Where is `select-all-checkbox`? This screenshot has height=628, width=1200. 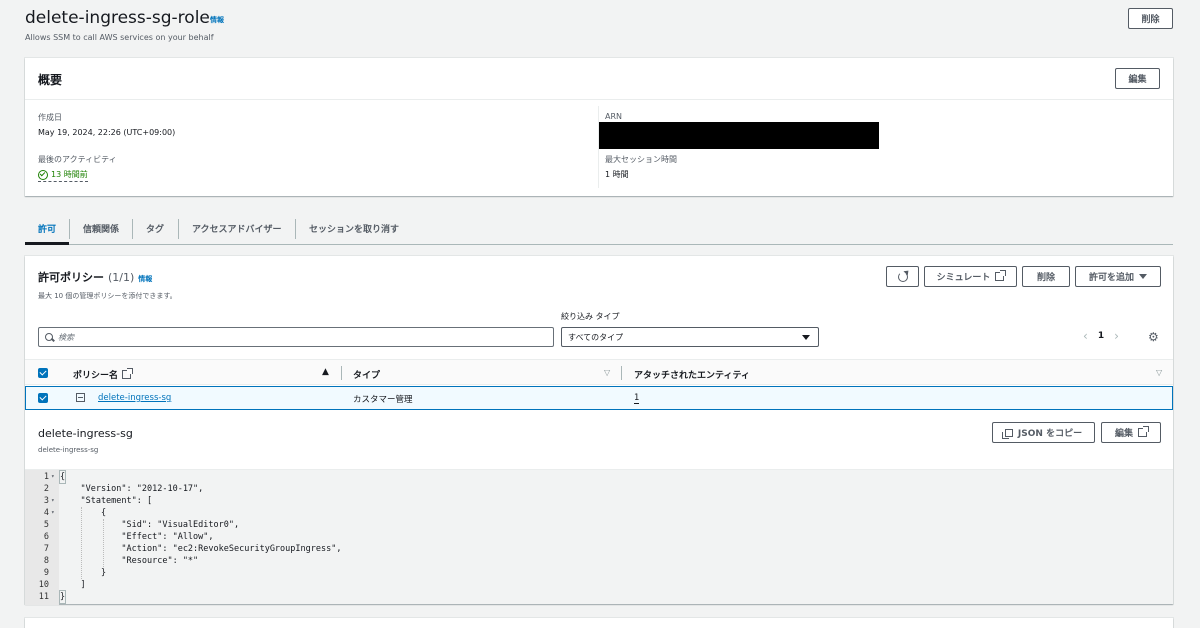
select-all-checkbox is located at coordinates (43, 373).